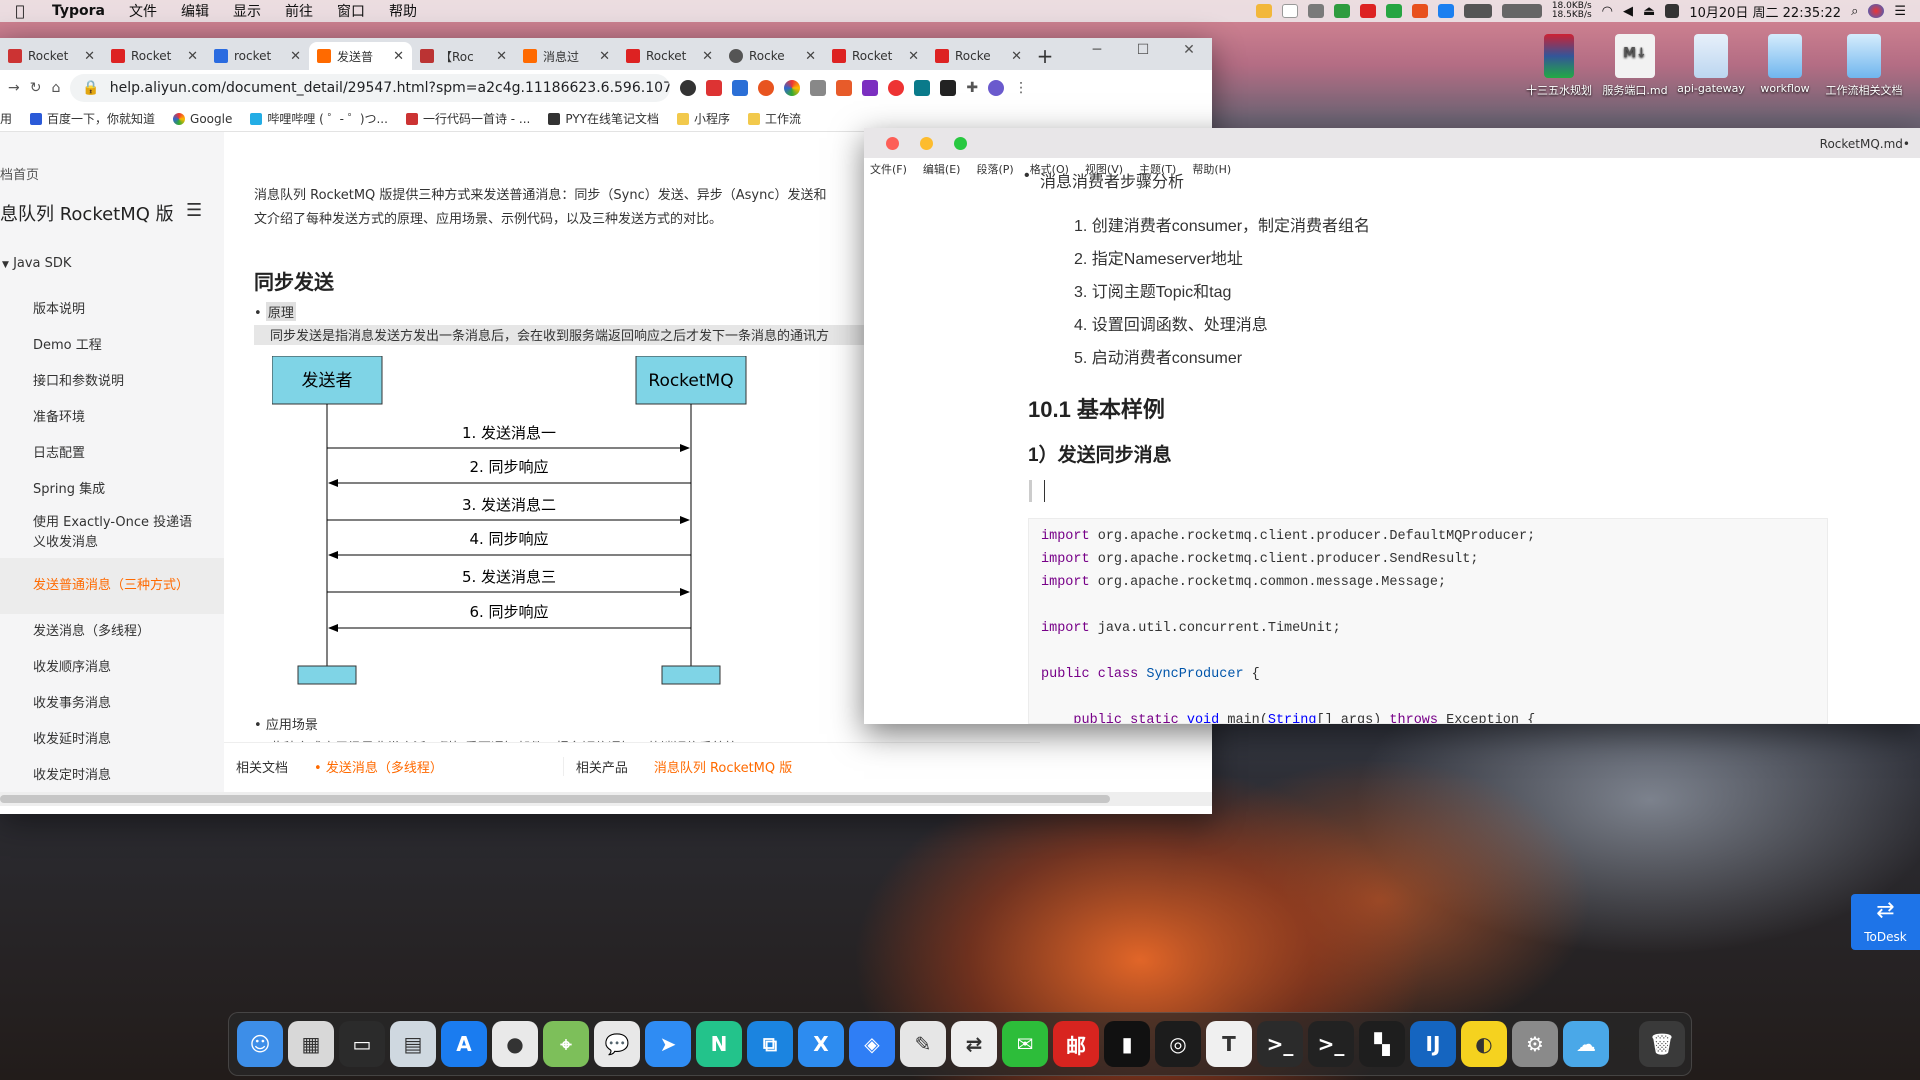 This screenshot has width=1920, height=1080. I want to click on product-title: 息队列 RocketMQ 版, so click(87, 213).